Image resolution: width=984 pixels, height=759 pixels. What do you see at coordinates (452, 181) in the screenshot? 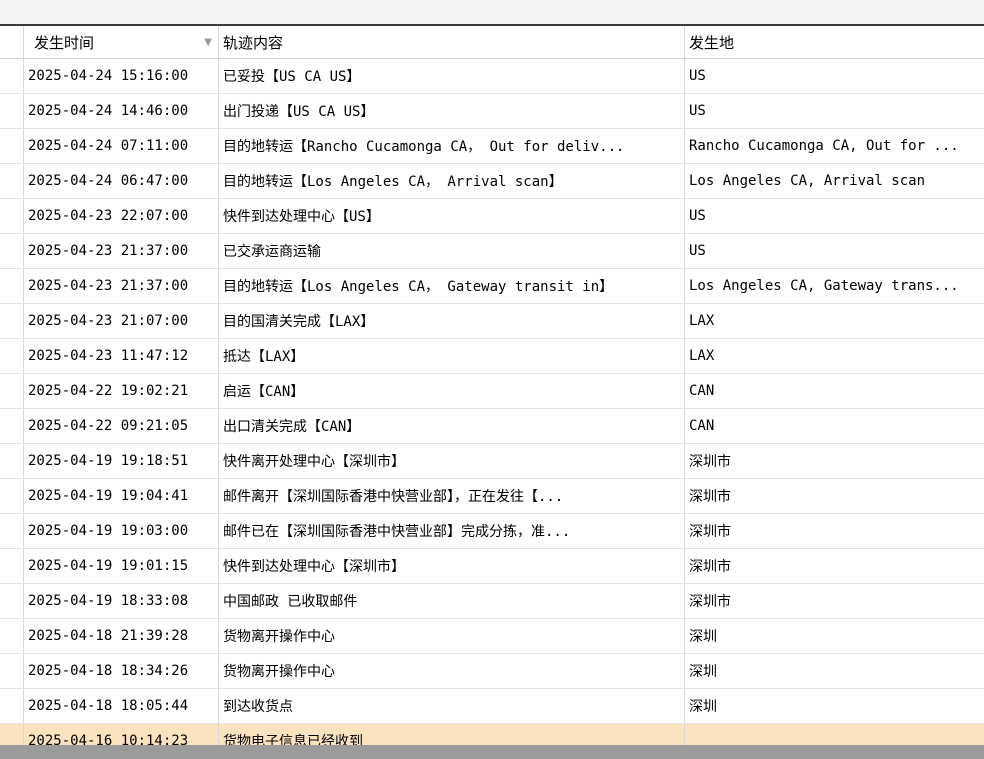
I see `cell-content: 目的地转运【Los Angeles CA， Arrival scan】` at bounding box center [452, 181].